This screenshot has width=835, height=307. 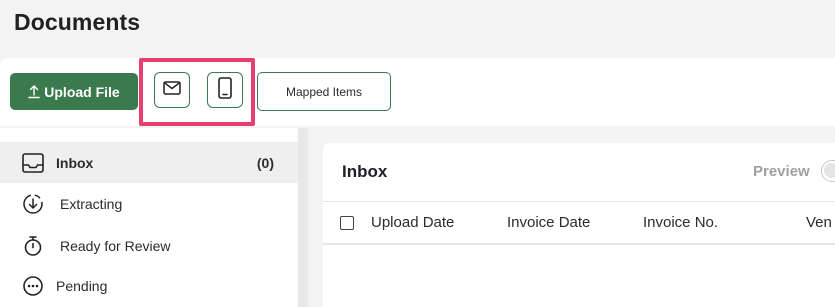 I want to click on inbox-count: (0), so click(x=265, y=162).